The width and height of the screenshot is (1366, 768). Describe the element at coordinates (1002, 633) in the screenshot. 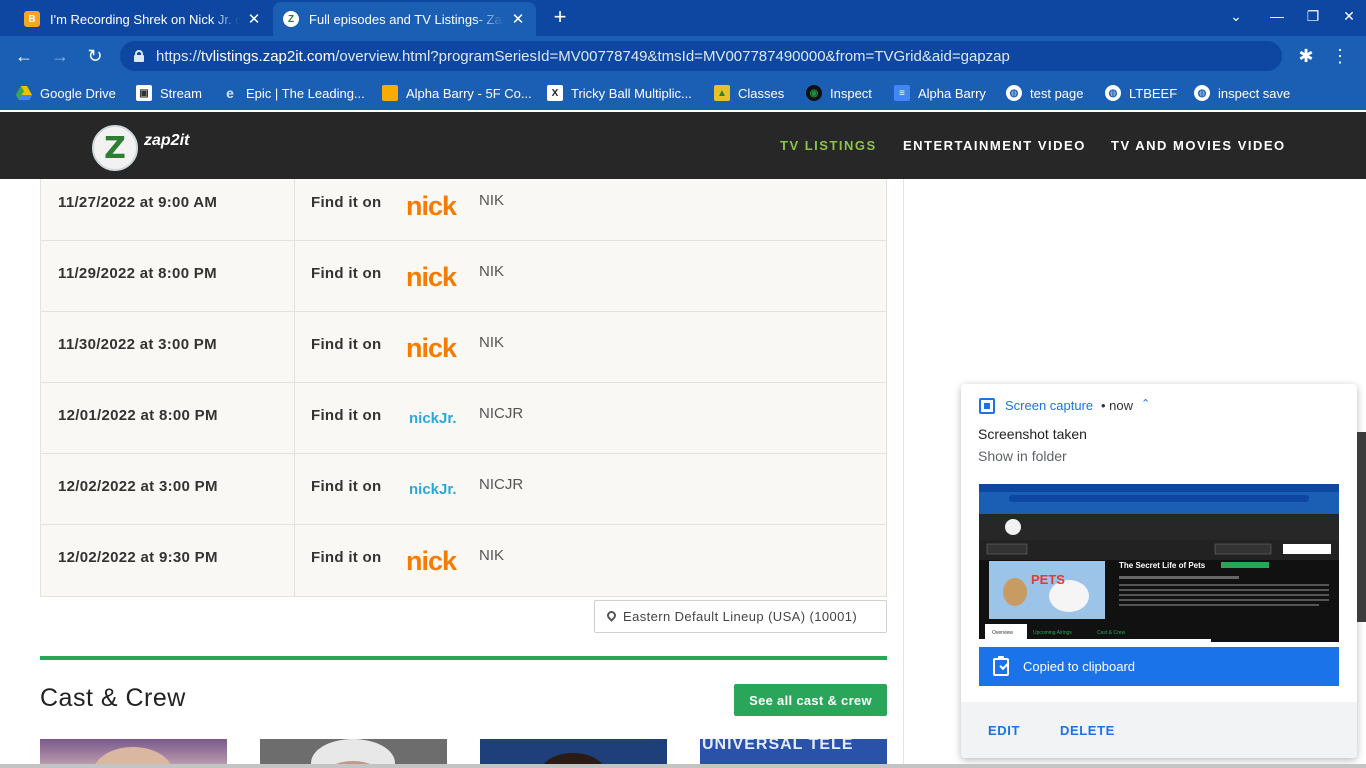

I see `preview-tab: Overview` at that location.